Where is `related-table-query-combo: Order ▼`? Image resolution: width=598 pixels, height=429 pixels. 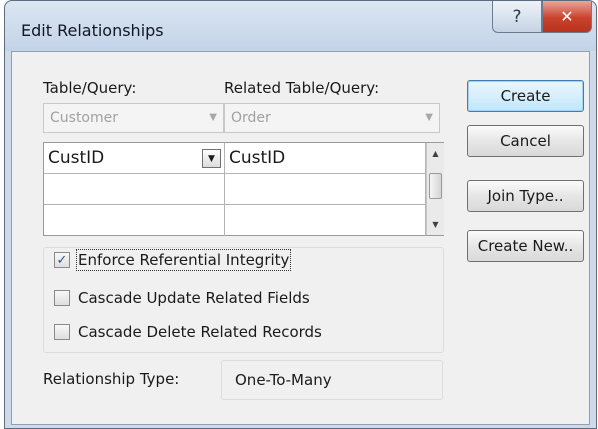 related-table-query-combo: Order ▼ is located at coordinates (332, 118).